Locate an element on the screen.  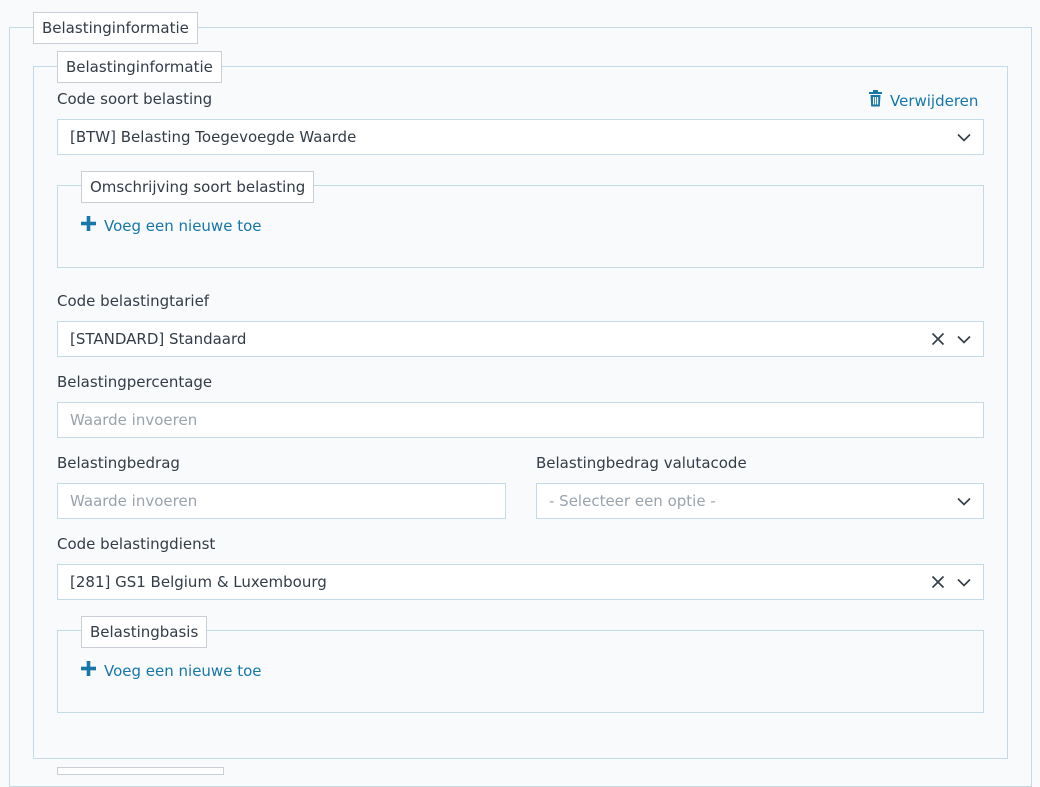
tax-amount-currency-placeholder: - Selecteer een optie - is located at coordinates (632, 501).